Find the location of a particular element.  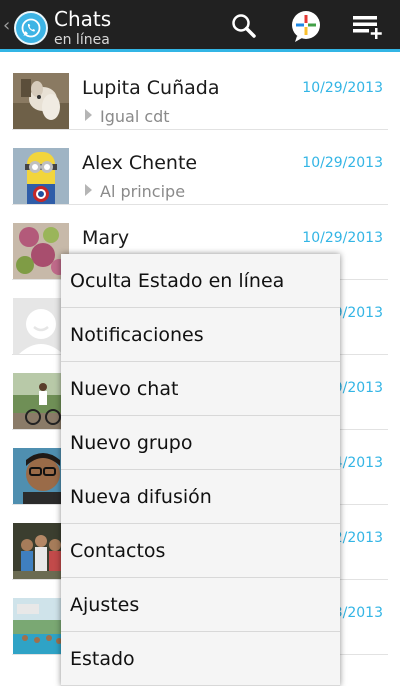

menu-item-notifications: Notificaciones is located at coordinates (200, 335).